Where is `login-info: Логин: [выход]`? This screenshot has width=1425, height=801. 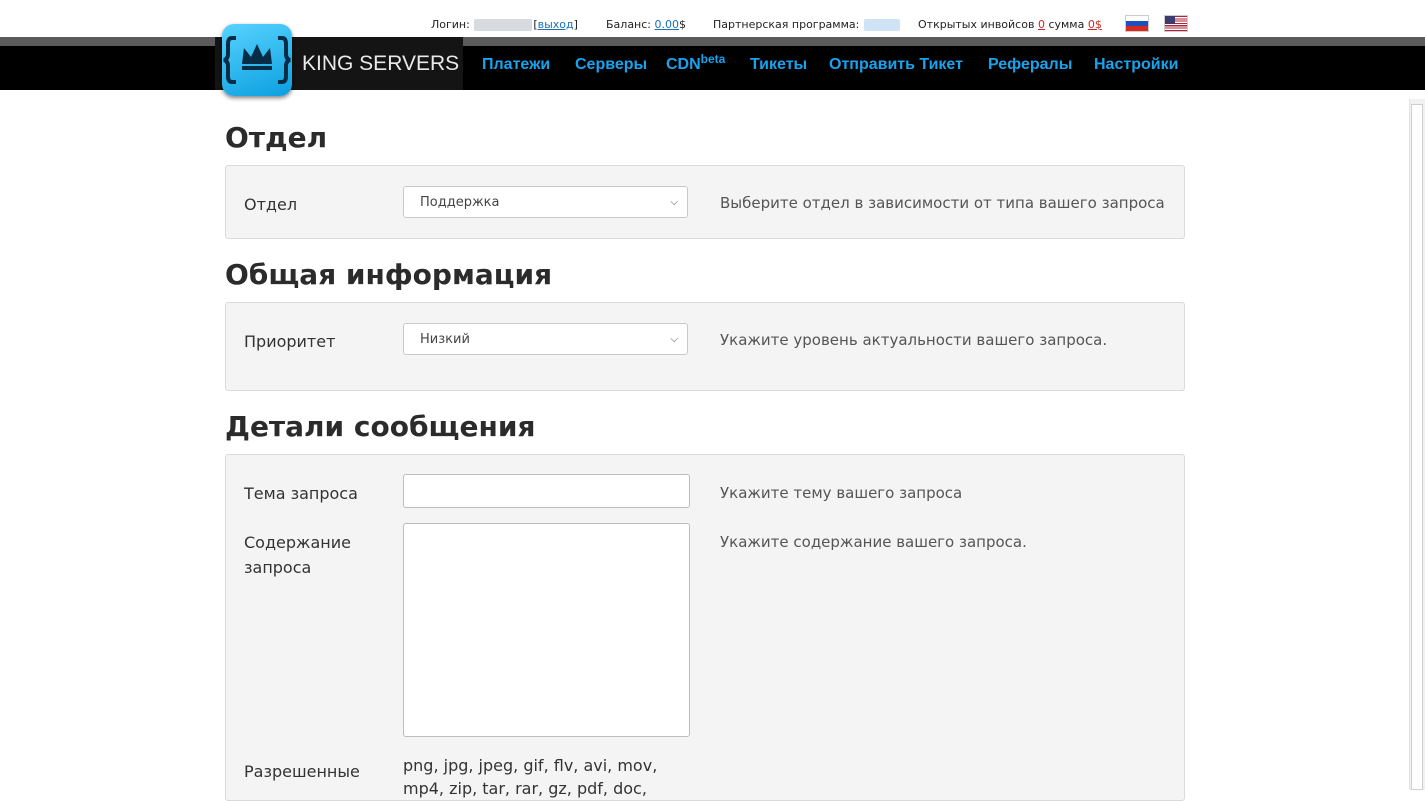
login-info: Логин: [выход] is located at coordinates (504, 24).